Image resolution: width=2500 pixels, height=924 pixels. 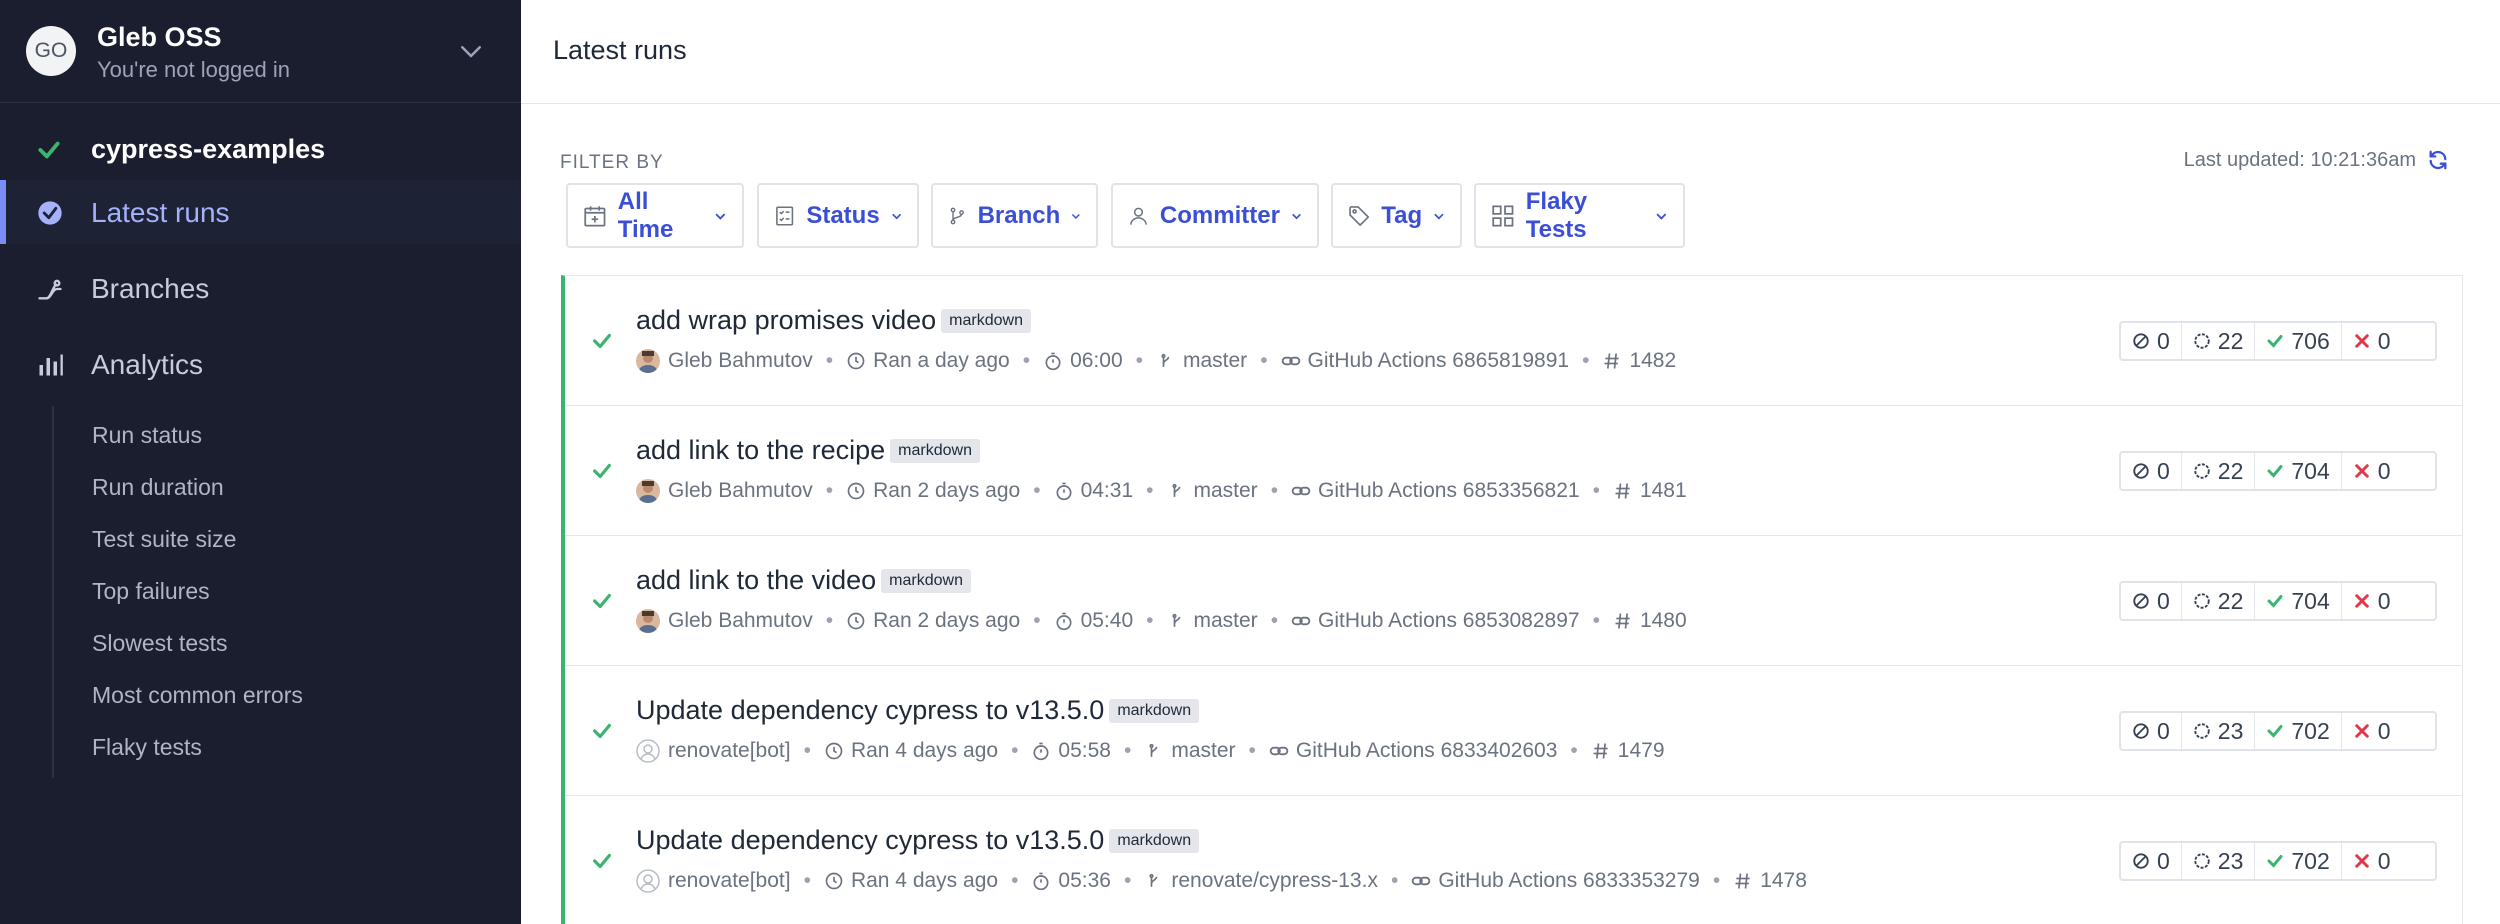 I want to click on filter-committer: Committer, so click(x=1215, y=215).